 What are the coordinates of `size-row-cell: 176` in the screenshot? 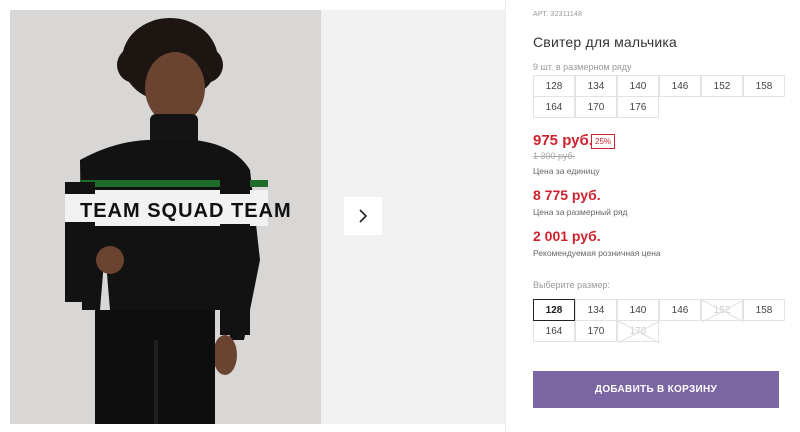 It's located at (638, 107).